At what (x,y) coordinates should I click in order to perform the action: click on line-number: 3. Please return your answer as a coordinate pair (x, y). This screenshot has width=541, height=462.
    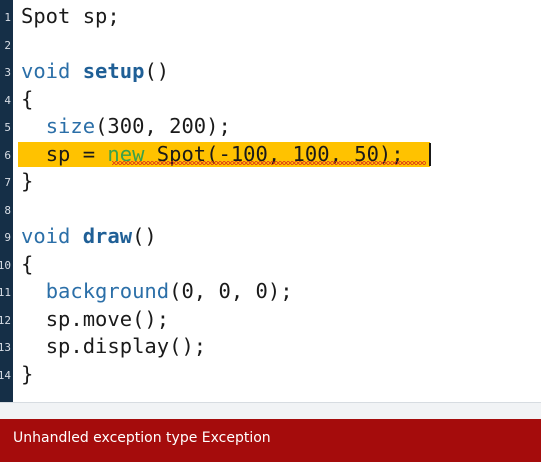
    Looking at the image, I should click on (7, 72).